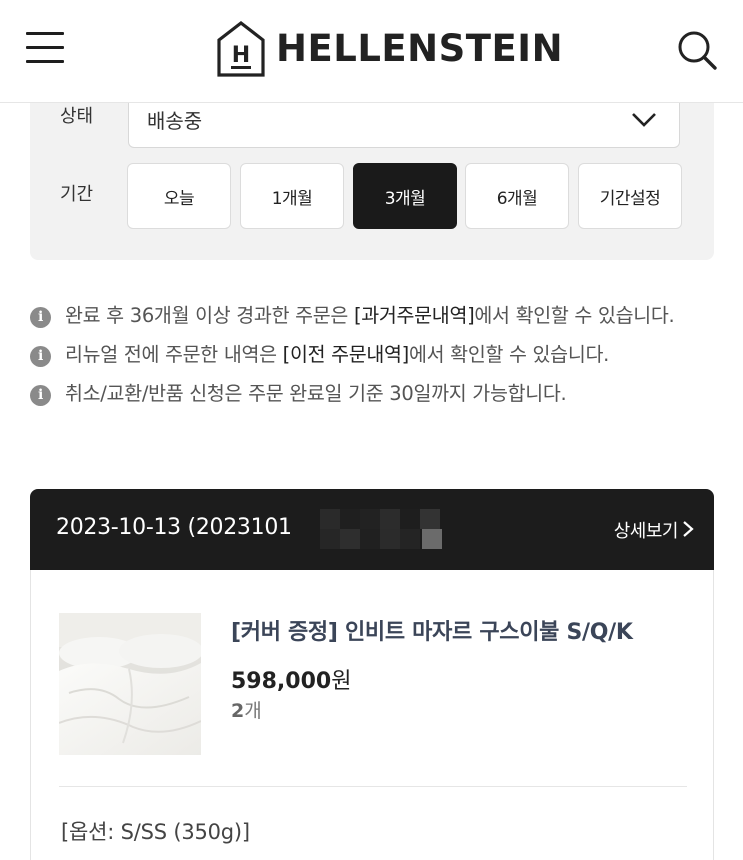 This screenshot has height=860, width=743. Describe the element at coordinates (688, 529) in the screenshot. I see `chevron-right-icon` at that location.